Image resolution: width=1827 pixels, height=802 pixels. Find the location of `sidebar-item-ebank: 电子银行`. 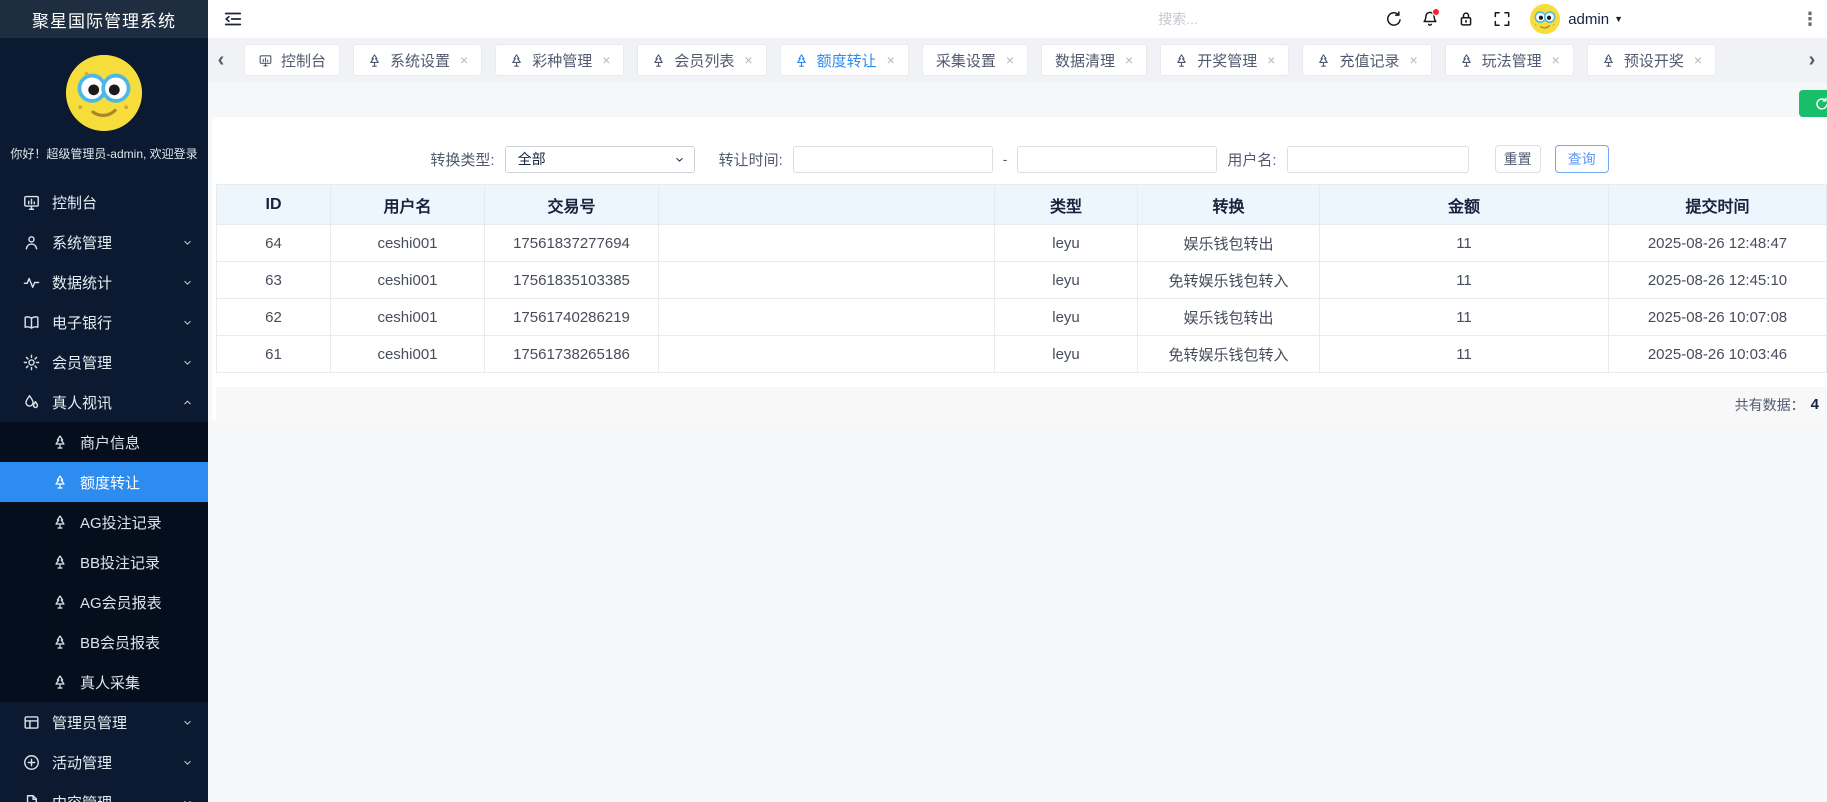

sidebar-item-ebank: 电子银行 is located at coordinates (104, 322).